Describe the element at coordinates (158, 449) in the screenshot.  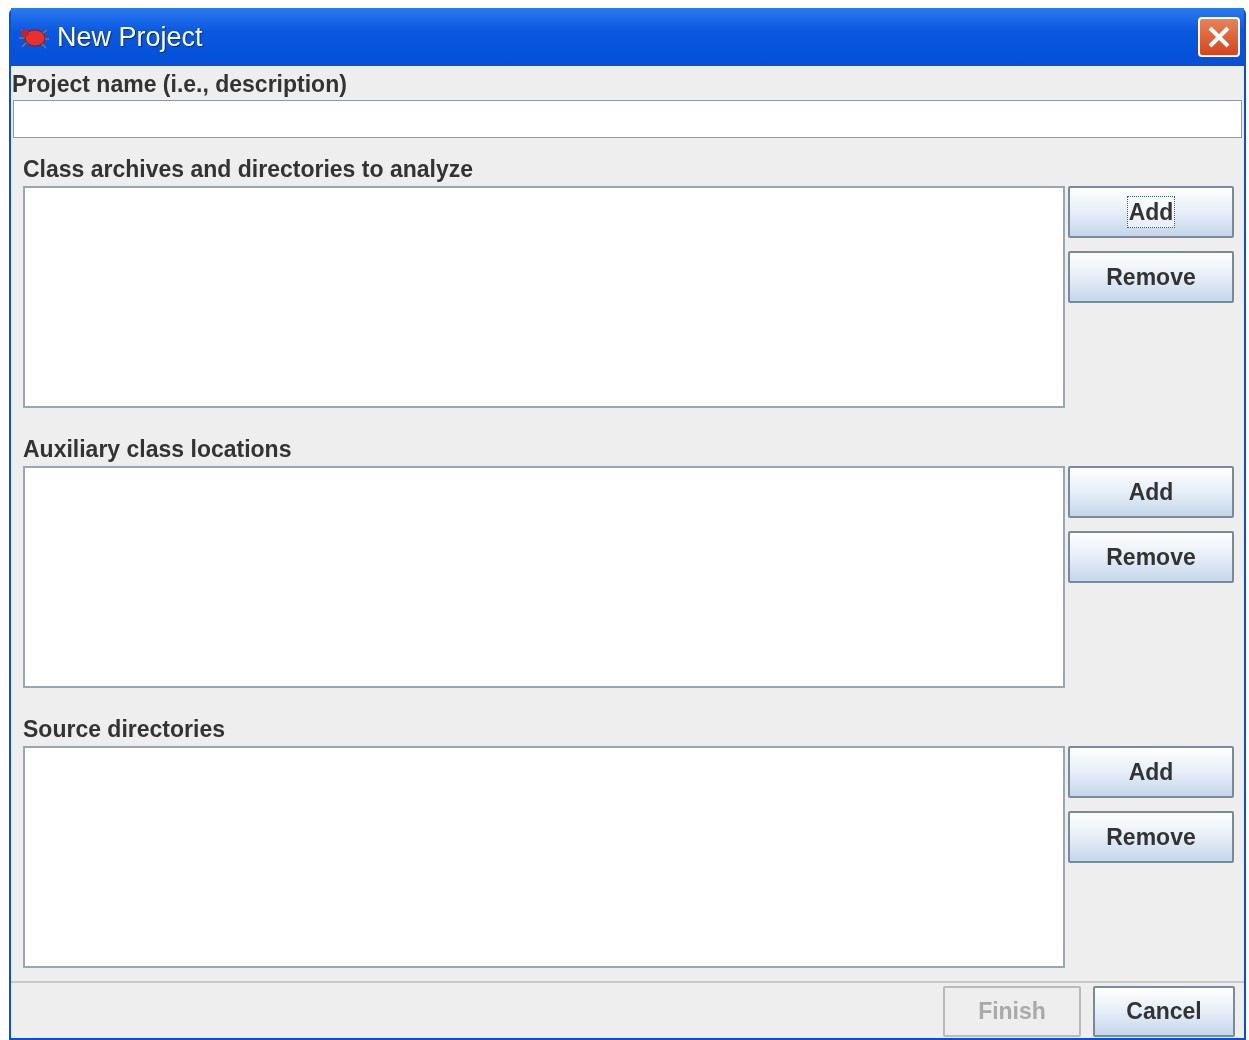
I see `section-label: Auxiliary class locations` at that location.